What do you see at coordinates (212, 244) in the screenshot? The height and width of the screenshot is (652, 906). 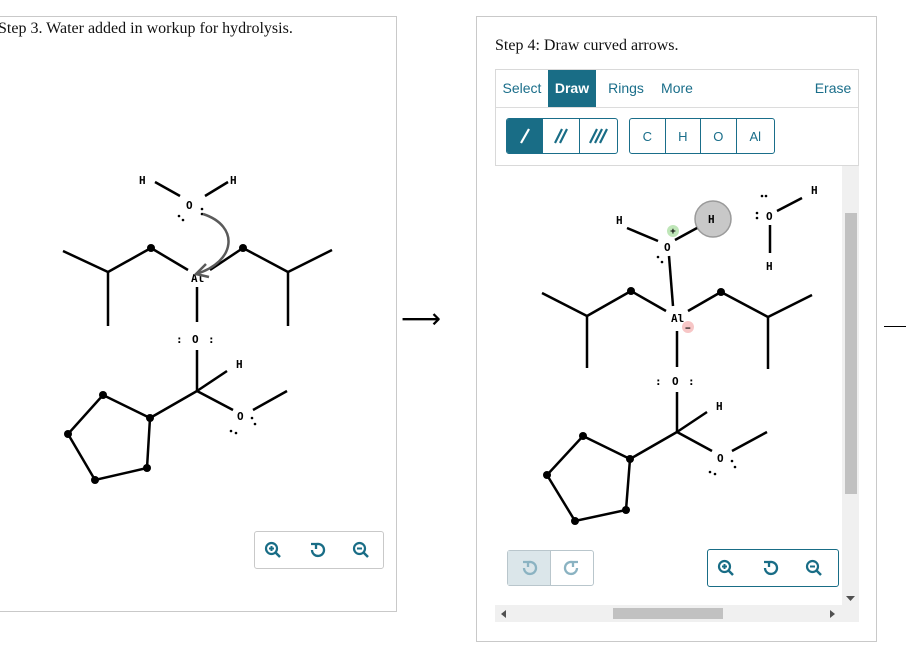 I see `curved-arrow` at bounding box center [212, 244].